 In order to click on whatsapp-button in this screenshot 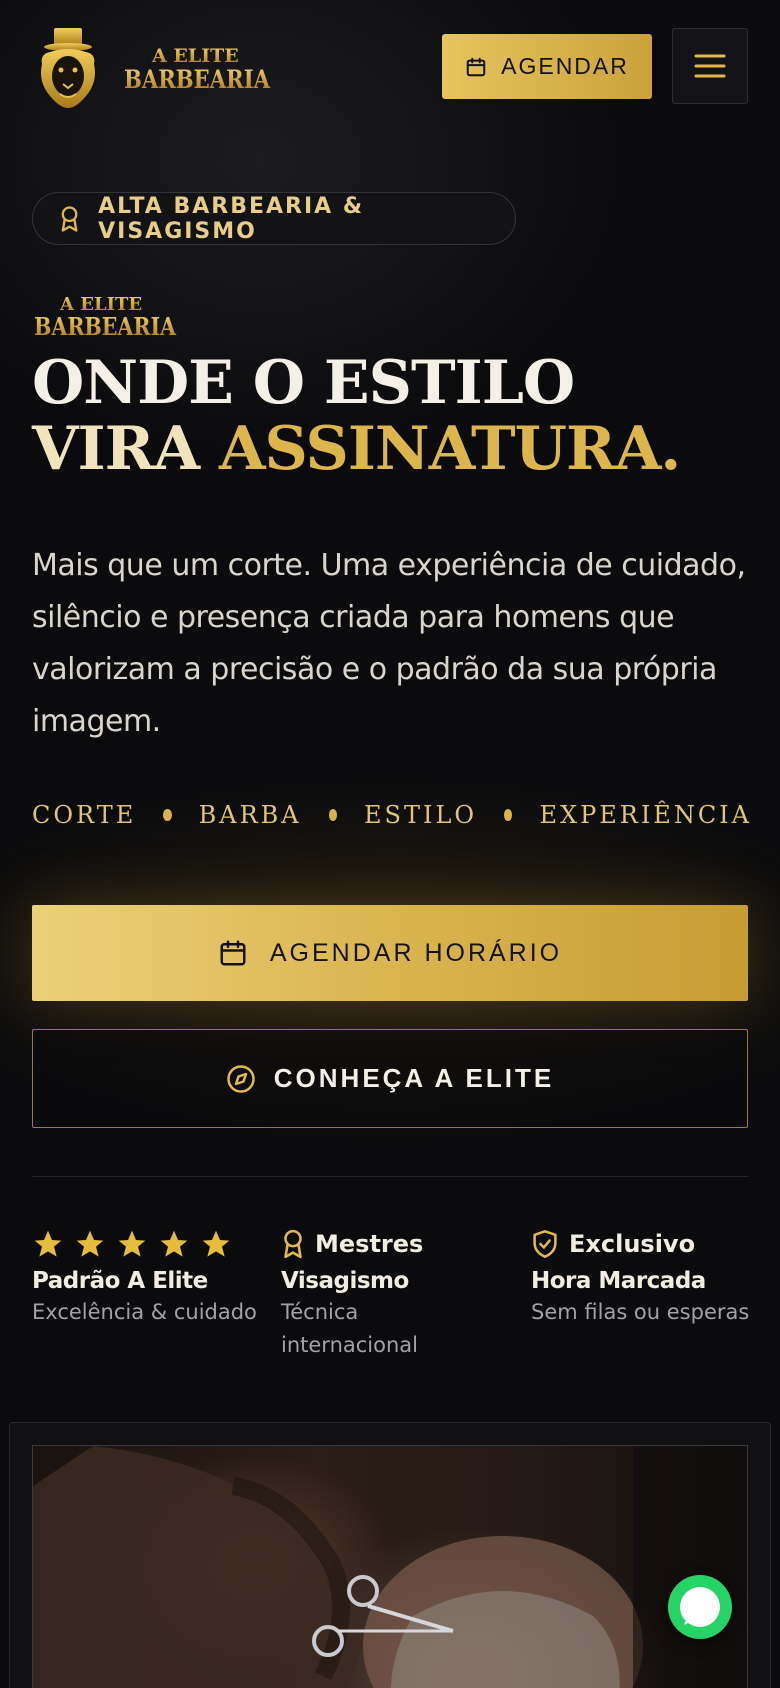, I will do `click(700, 1607)`.